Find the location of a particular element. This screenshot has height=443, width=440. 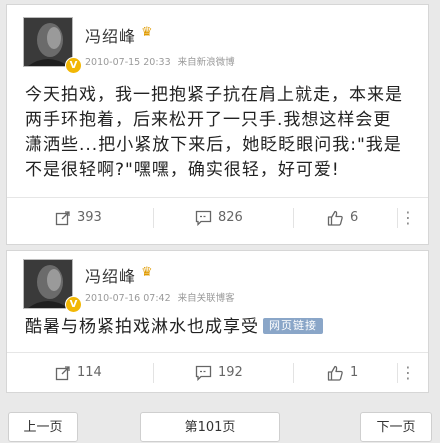

post-timestamp: 2010-07-15 20:33 is located at coordinates (128, 62).